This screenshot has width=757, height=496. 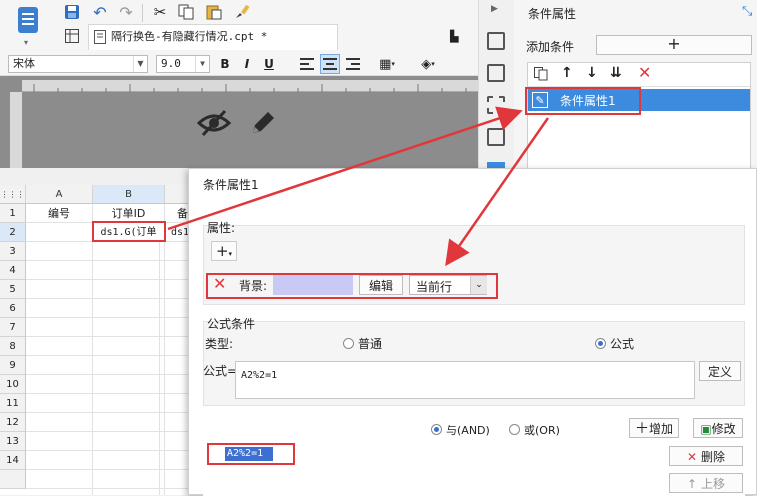 I want to click on row-header: 5, so click(x=13, y=289).